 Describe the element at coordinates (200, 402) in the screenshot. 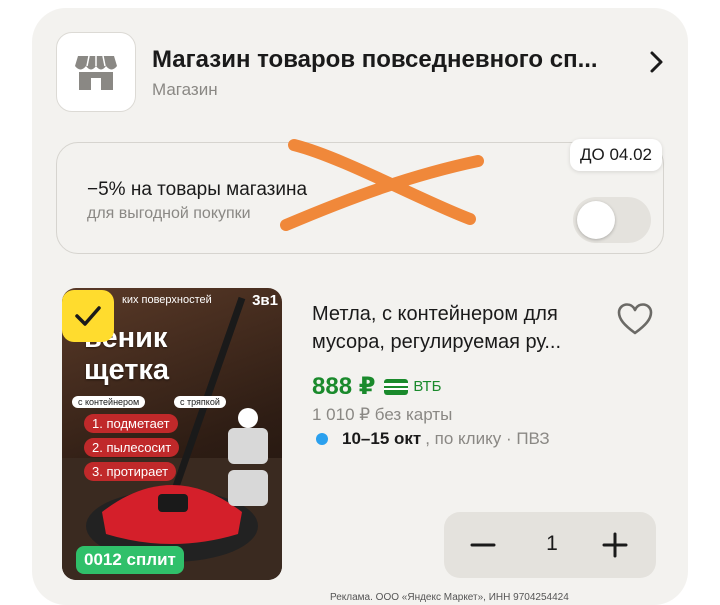

I see `image-pill-cloth: с тряпкой` at that location.